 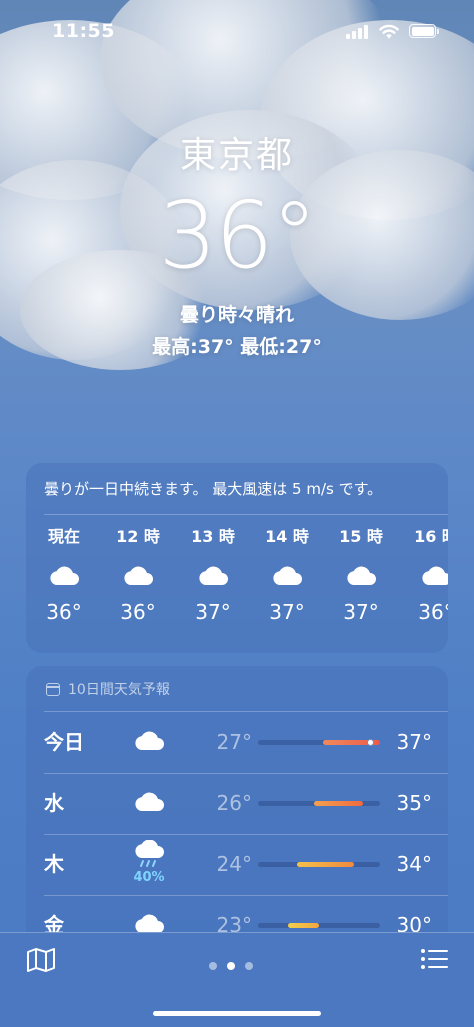 I want to click on hour-item: 16 時 36°, so click(x=423, y=575).